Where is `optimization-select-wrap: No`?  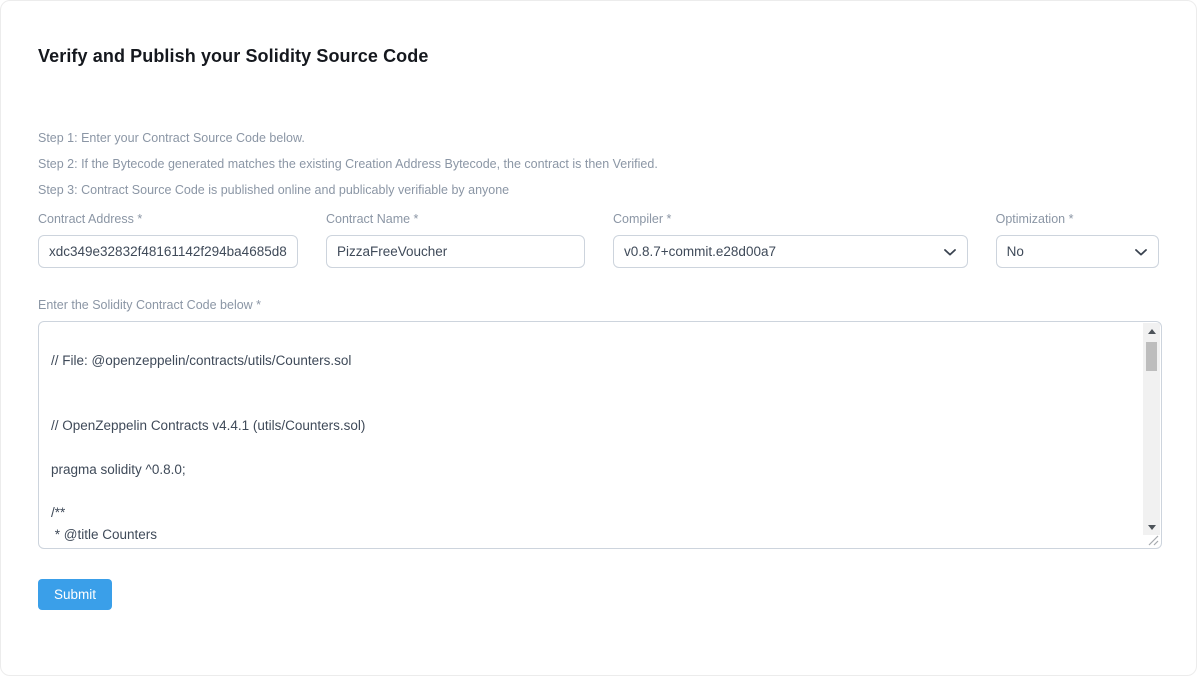 optimization-select-wrap: No is located at coordinates (1077, 251).